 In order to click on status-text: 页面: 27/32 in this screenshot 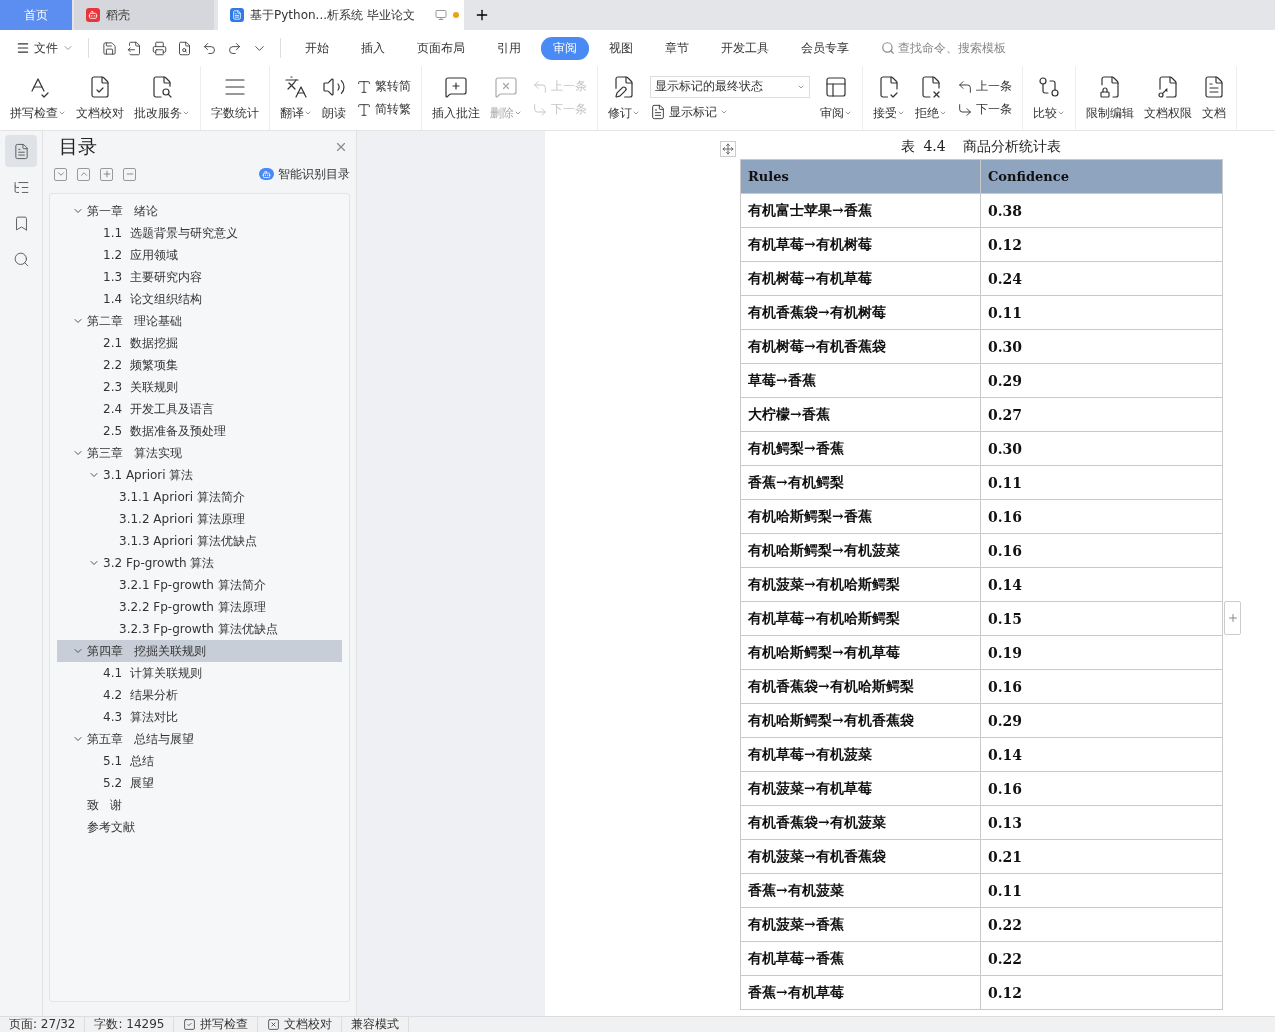, I will do `click(43, 1024)`.